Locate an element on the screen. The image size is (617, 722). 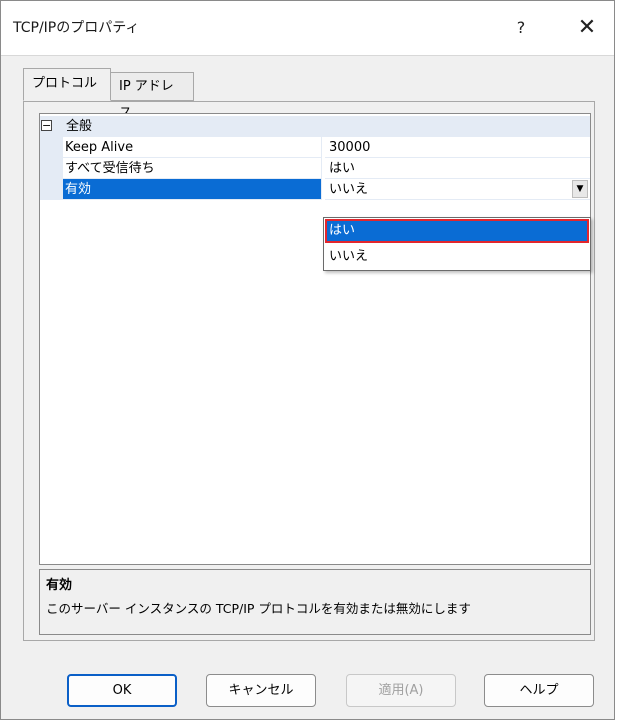
description-title: 有効 is located at coordinates (59, 585).